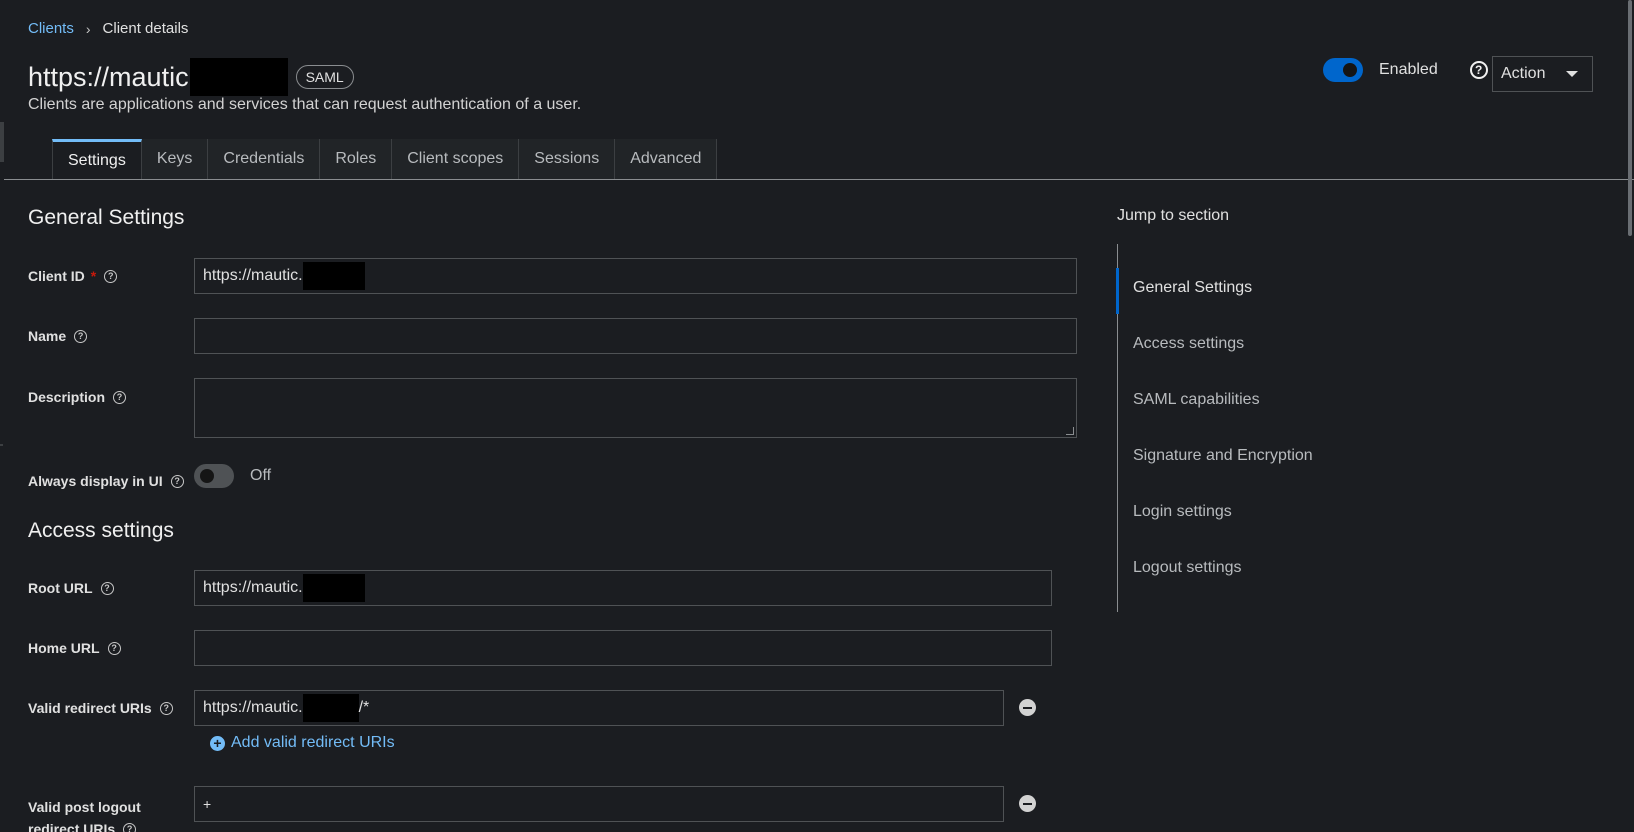 The height and width of the screenshot is (832, 1634). What do you see at coordinates (1192, 288) in the screenshot?
I see `jump-item-general-settings: General Settings` at bounding box center [1192, 288].